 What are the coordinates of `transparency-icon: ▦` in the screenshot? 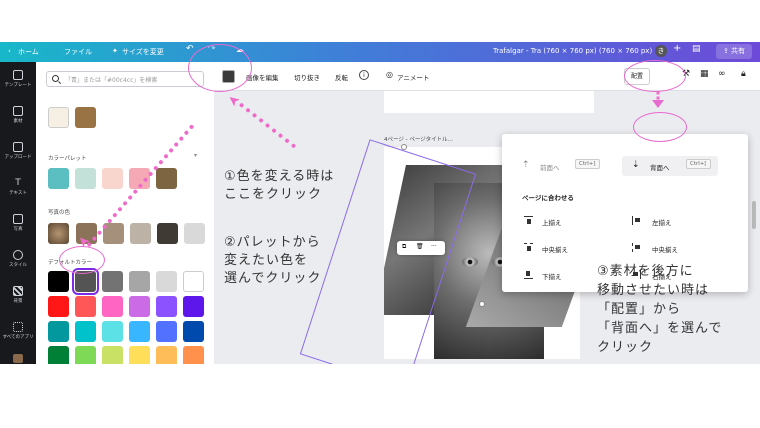 It's located at (704, 74).